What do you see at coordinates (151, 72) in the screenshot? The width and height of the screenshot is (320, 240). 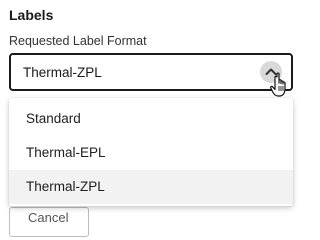 I see `label-format-select: Thermal-ZPL` at bounding box center [151, 72].